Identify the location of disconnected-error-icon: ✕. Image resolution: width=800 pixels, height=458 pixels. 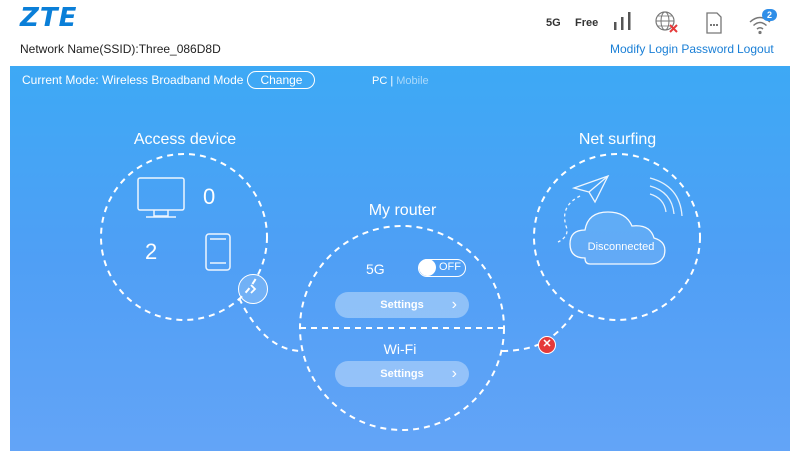
(547, 345).